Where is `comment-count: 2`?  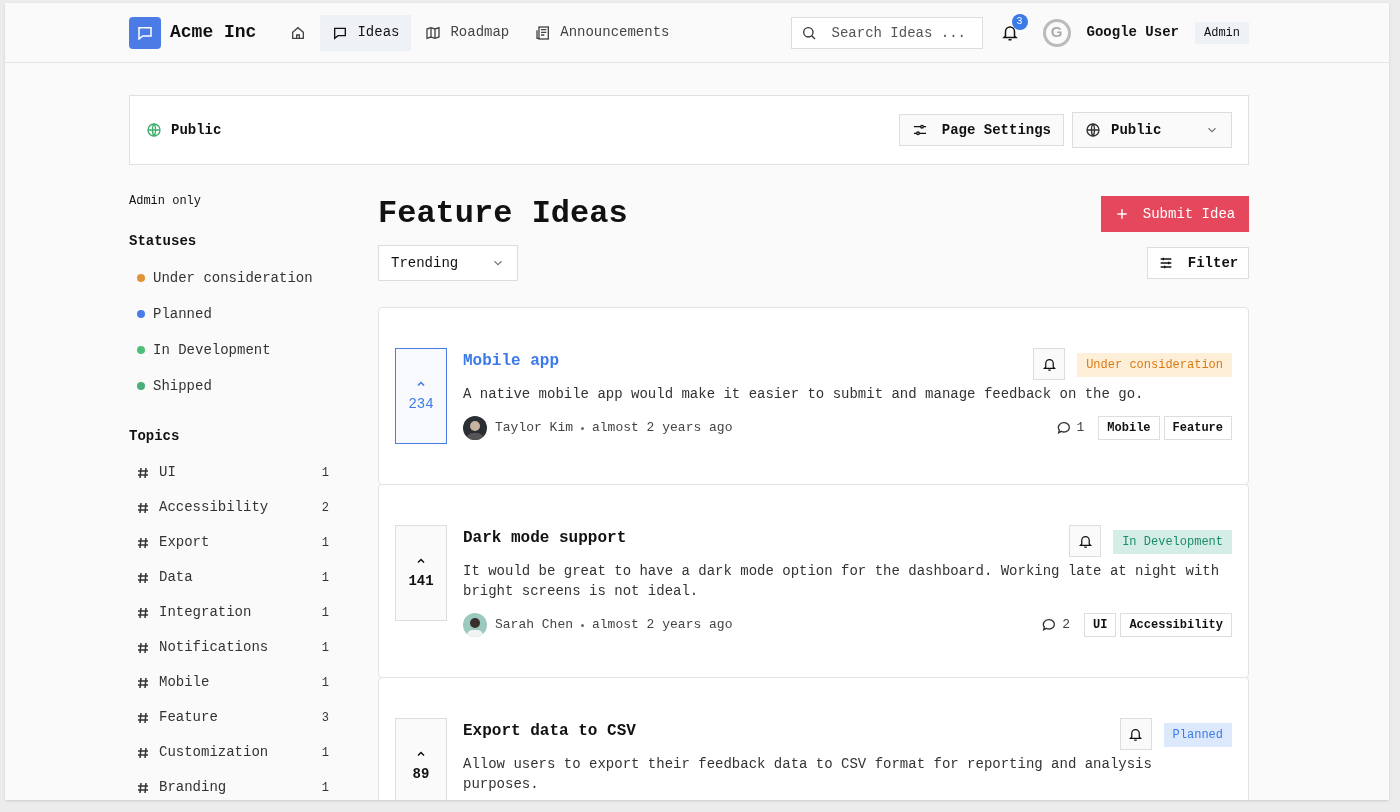 comment-count: 2 is located at coordinates (1066, 625).